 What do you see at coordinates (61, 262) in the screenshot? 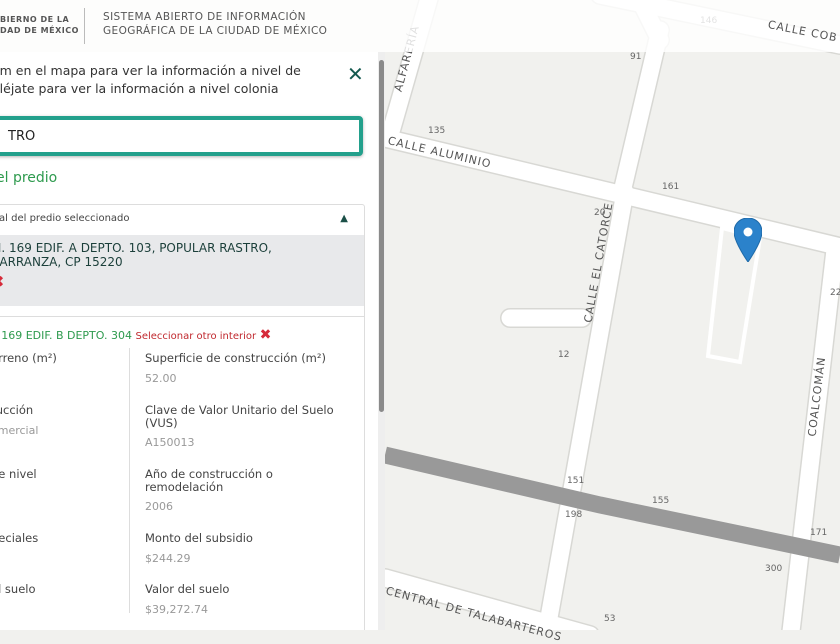
I see `address-line: CARRANZA, CP 15220` at bounding box center [61, 262].